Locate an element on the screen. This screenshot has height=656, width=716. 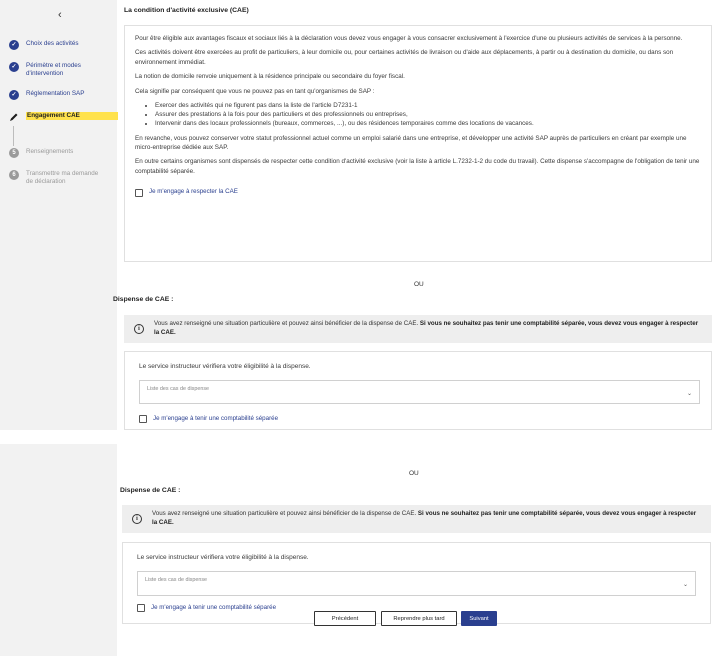
step-label-active: Engagement CAE is located at coordinates (72, 116).